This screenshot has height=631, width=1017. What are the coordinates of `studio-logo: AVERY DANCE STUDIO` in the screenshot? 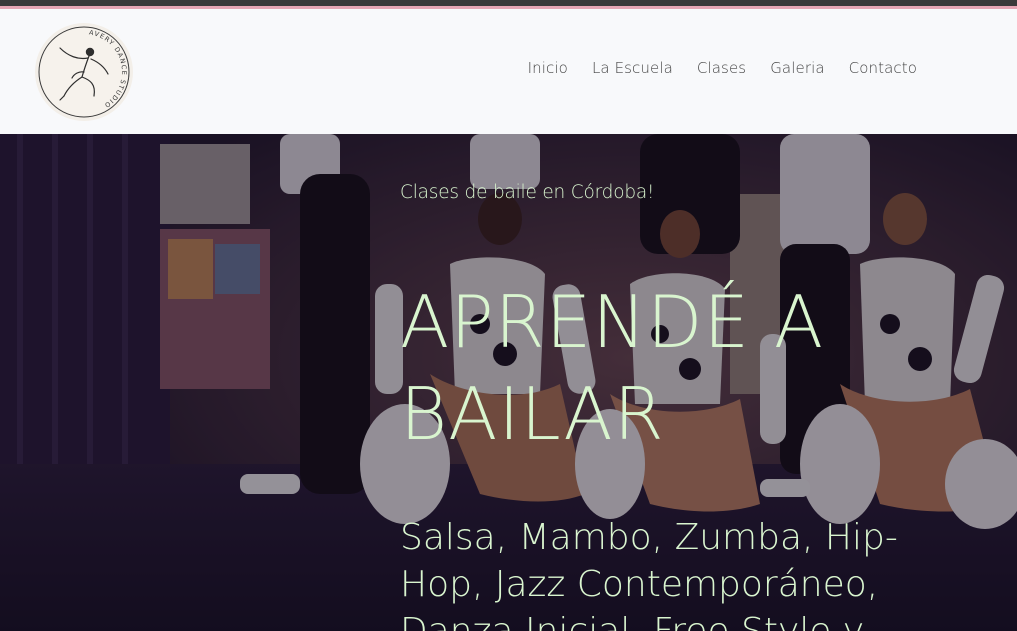 It's located at (84, 72).